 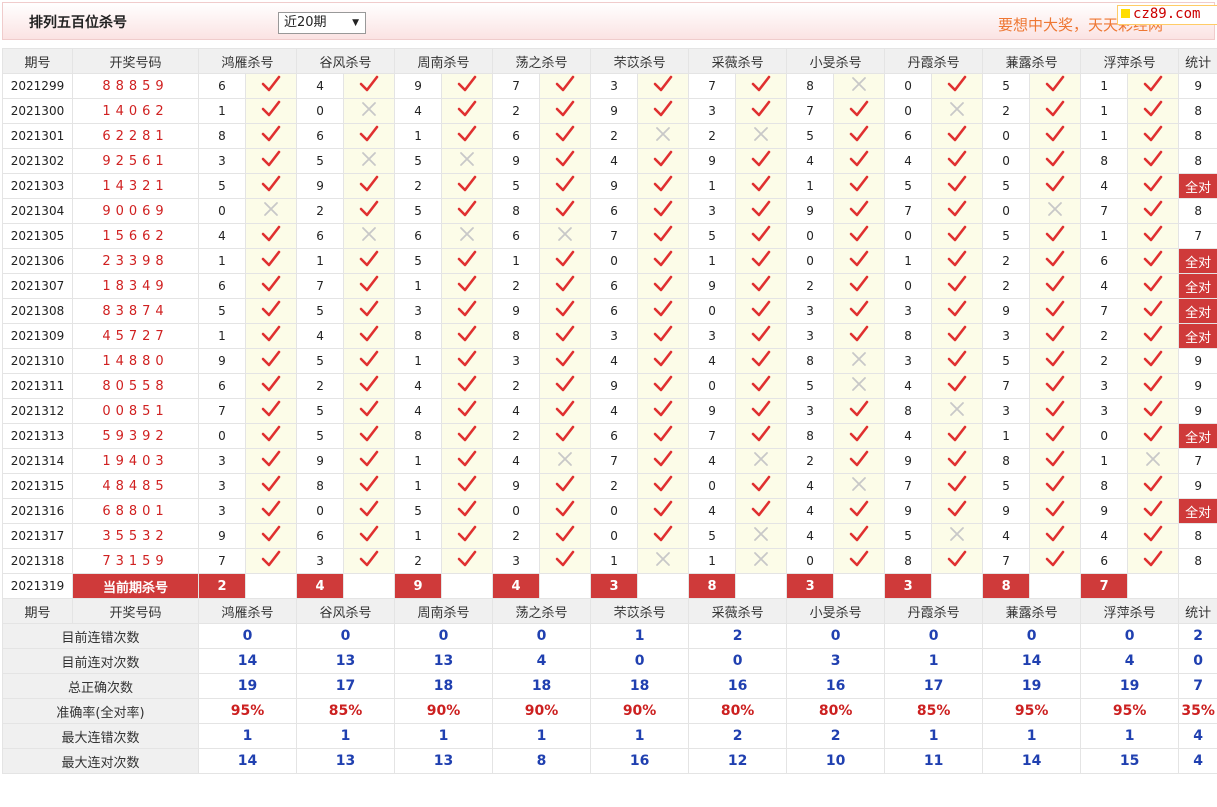 I want to click on issue-number: 2021318, so click(x=37, y=561).